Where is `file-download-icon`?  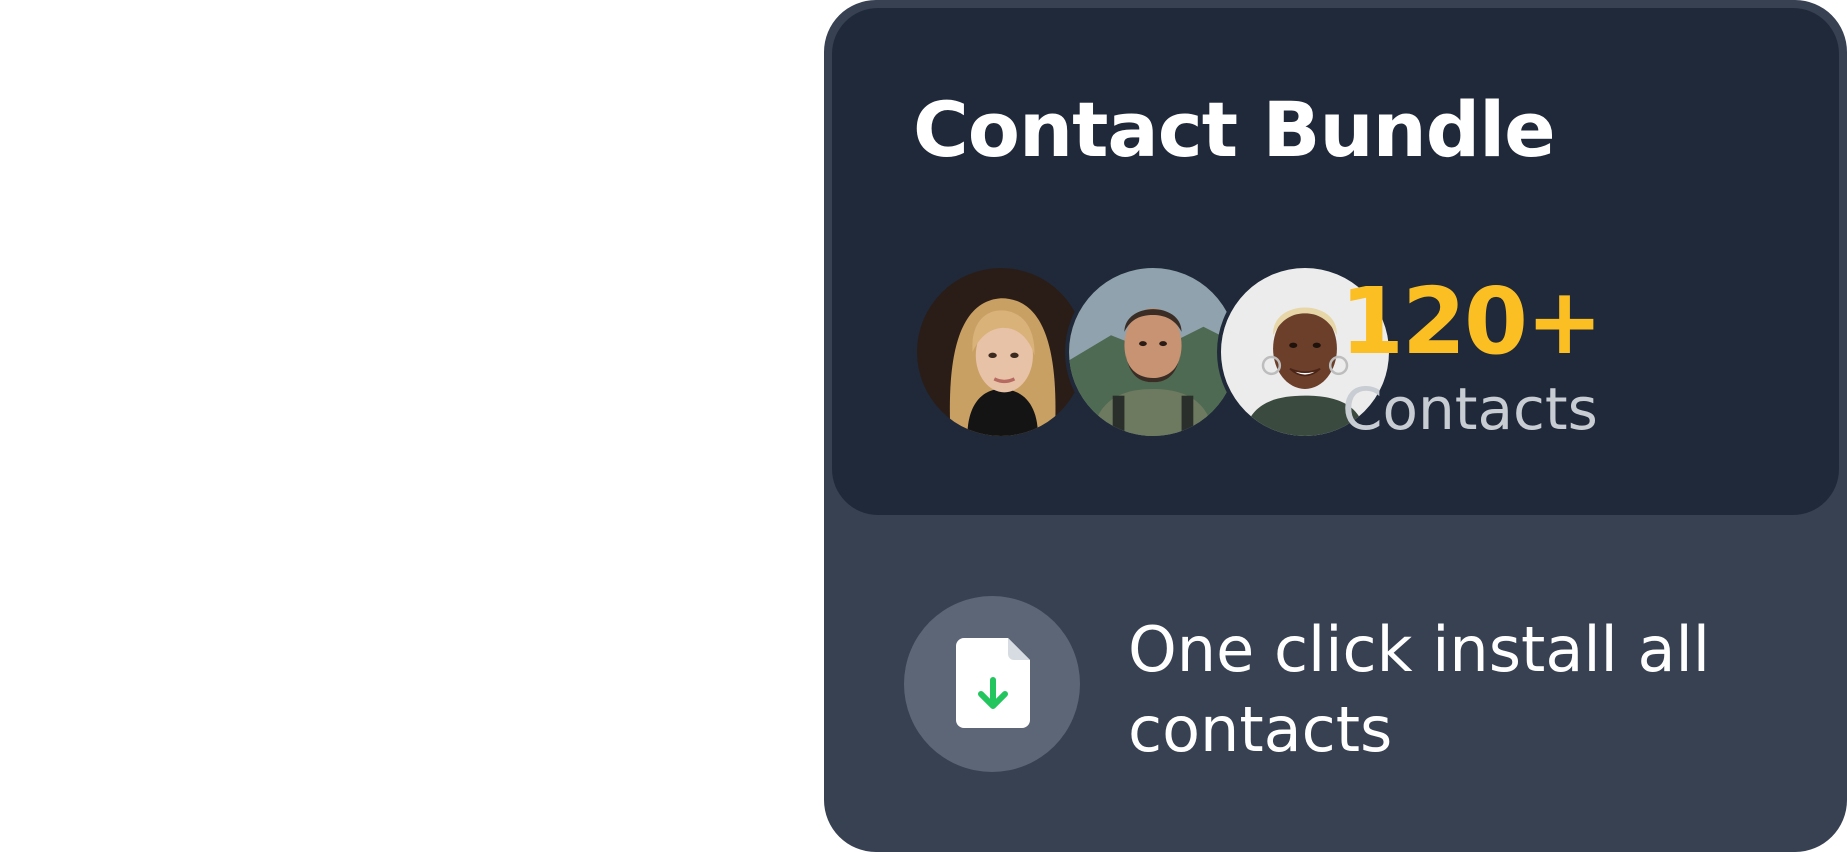
file-download-icon is located at coordinates (993, 683).